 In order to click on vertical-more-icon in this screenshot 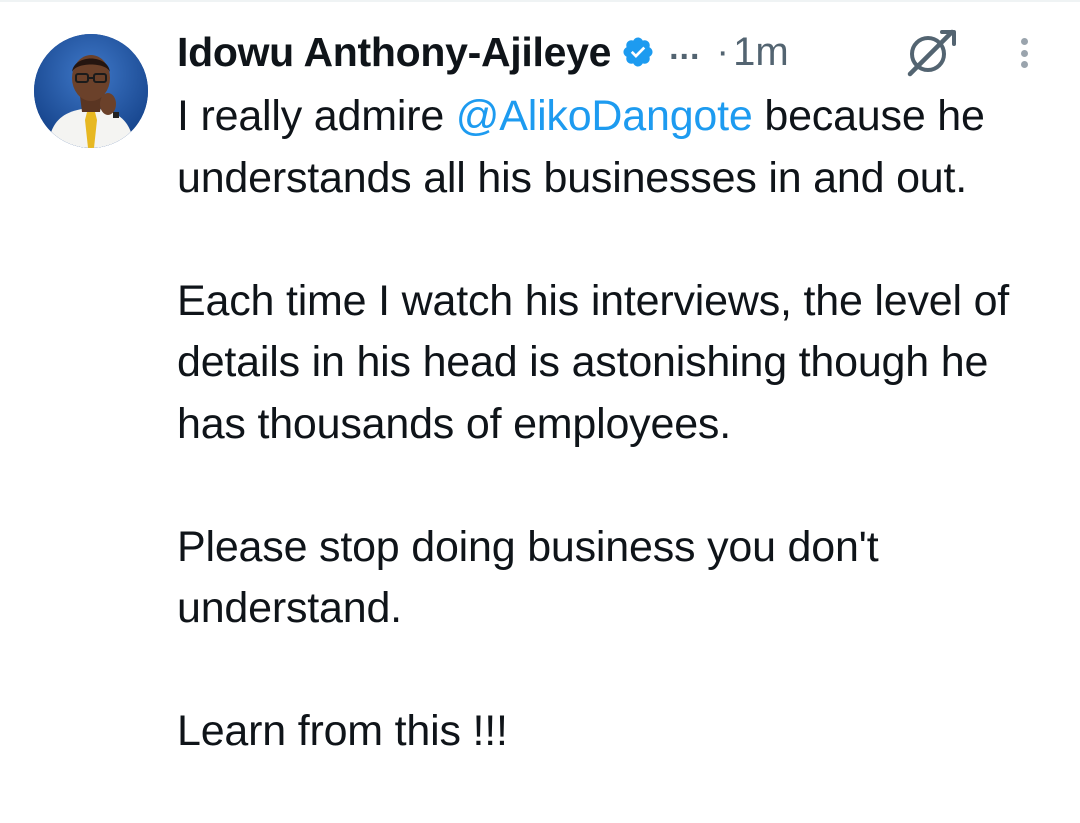, I will do `click(1024, 53)`.